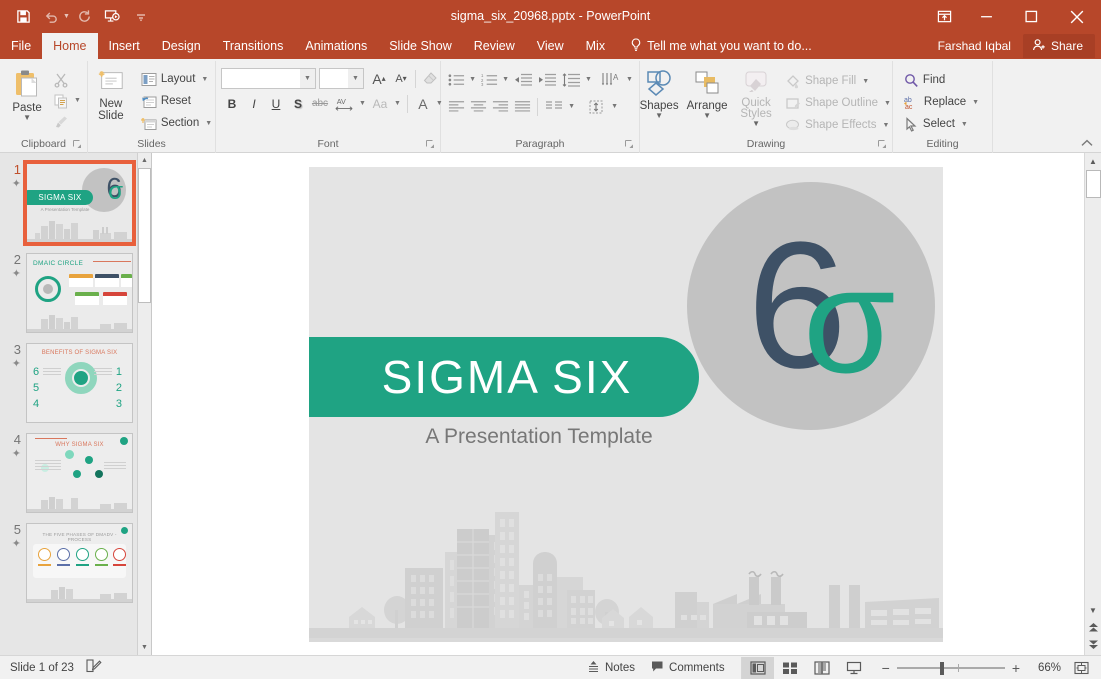 Image resolution: width=1101 pixels, height=679 pixels. Describe the element at coordinates (554, 106) in the screenshot. I see `columns-button` at that location.